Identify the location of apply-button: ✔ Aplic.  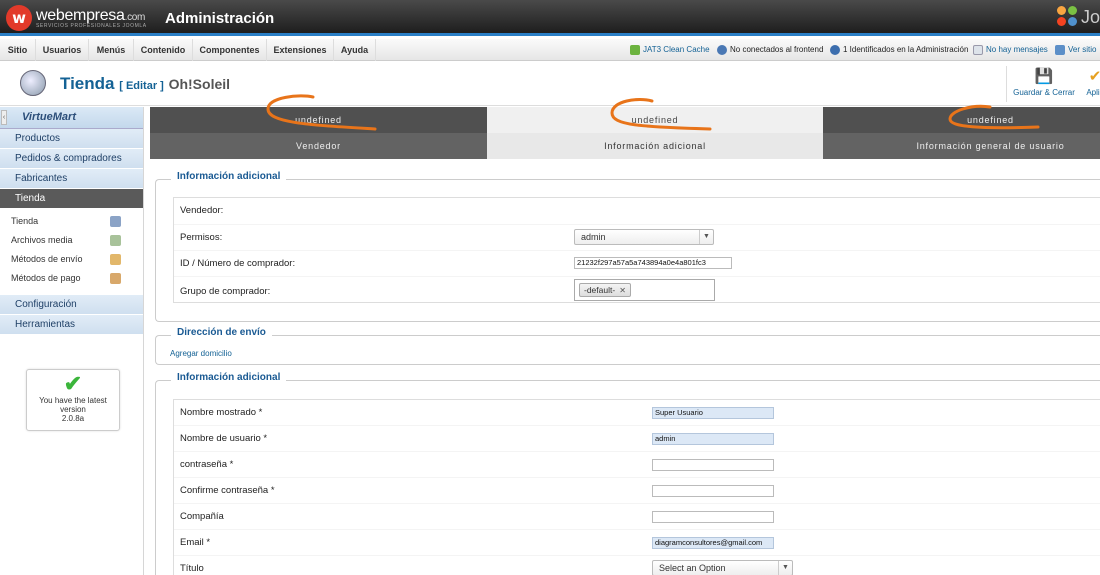
(1090, 82).